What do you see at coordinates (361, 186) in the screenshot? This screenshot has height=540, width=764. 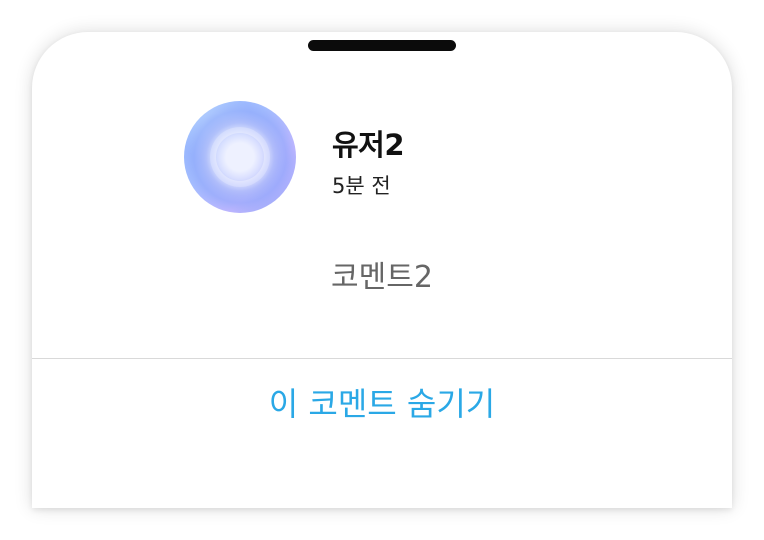 I see `comment-timestamp: 5분 전` at bounding box center [361, 186].